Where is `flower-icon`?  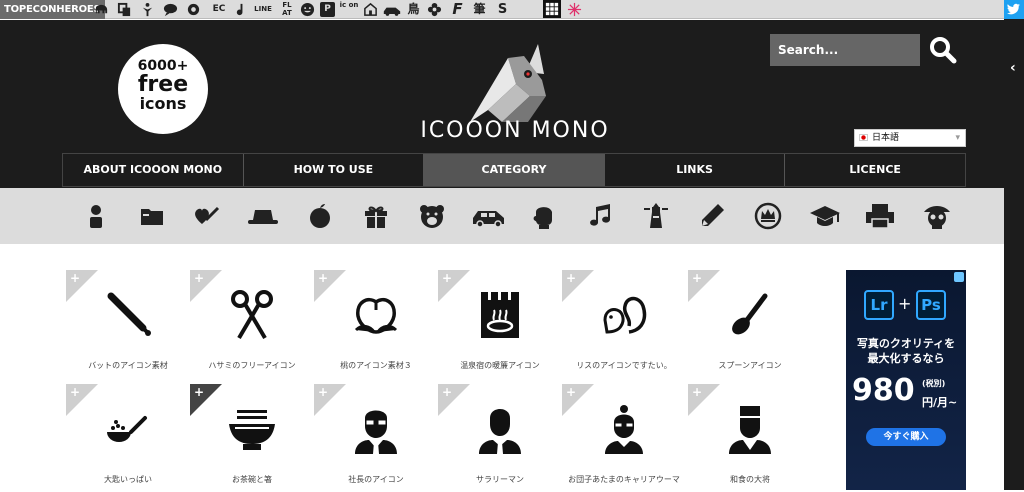 flower-icon is located at coordinates (434, 9).